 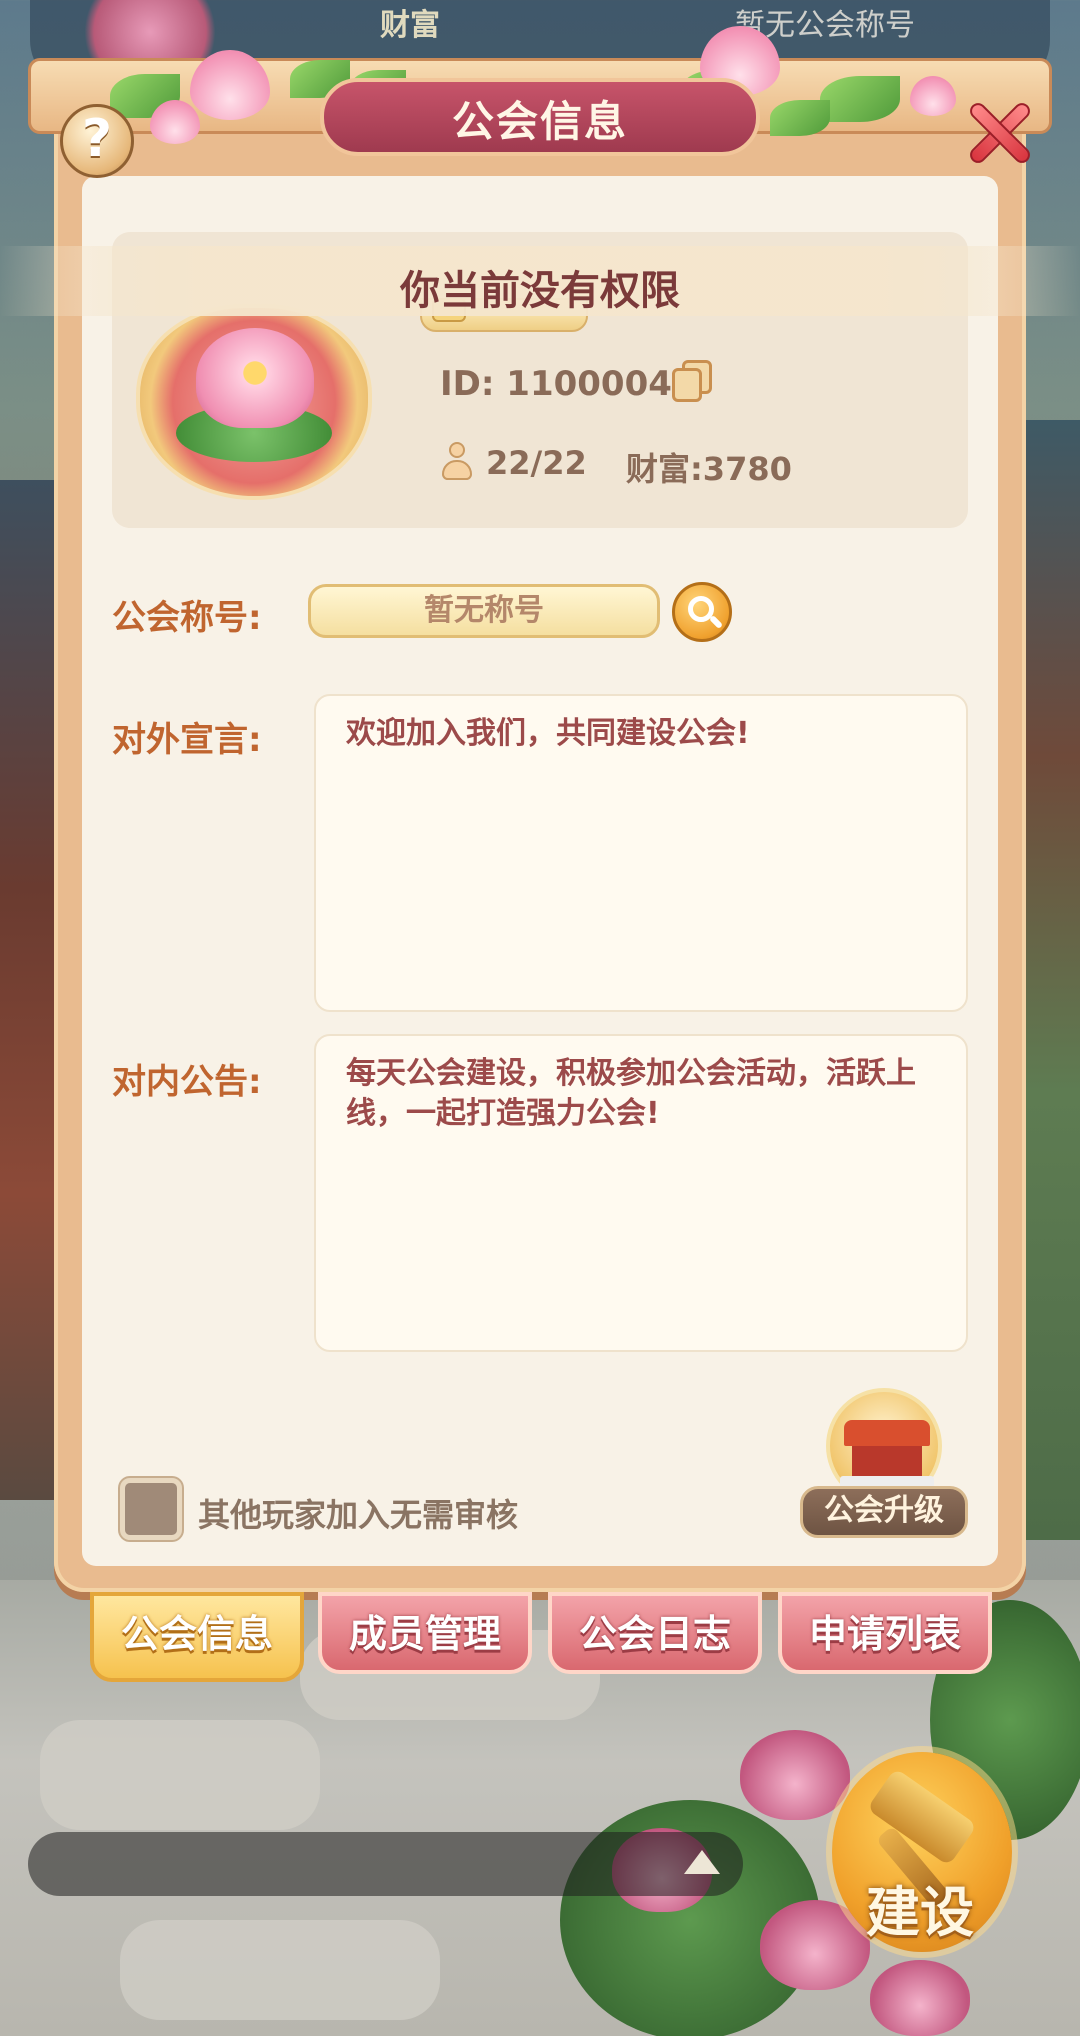 I want to click on tab-application-list: 申请列表, so click(x=885, y=1633).